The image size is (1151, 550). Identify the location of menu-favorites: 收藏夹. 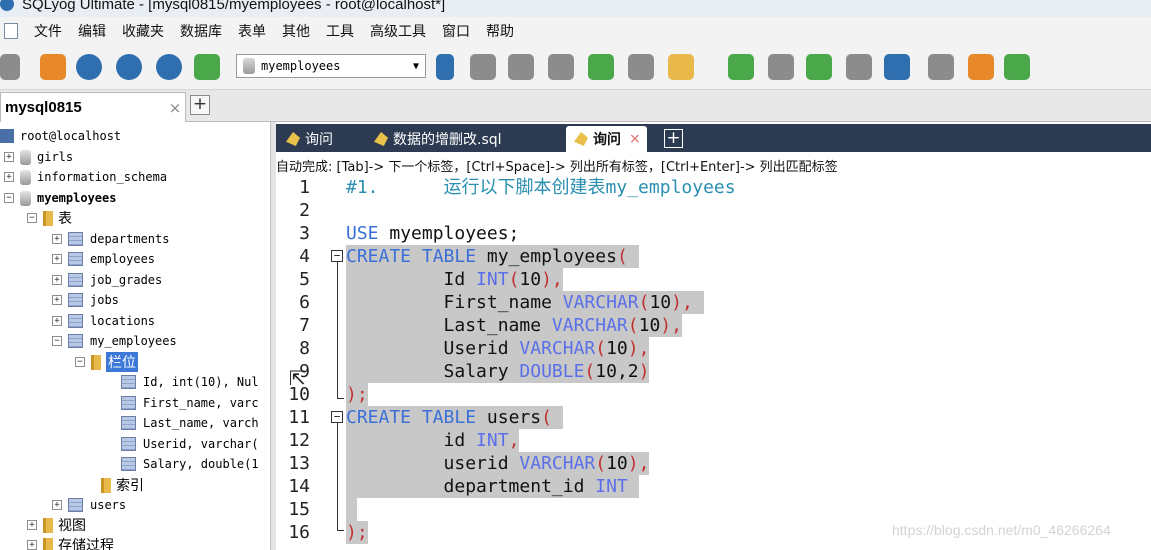
(143, 31).